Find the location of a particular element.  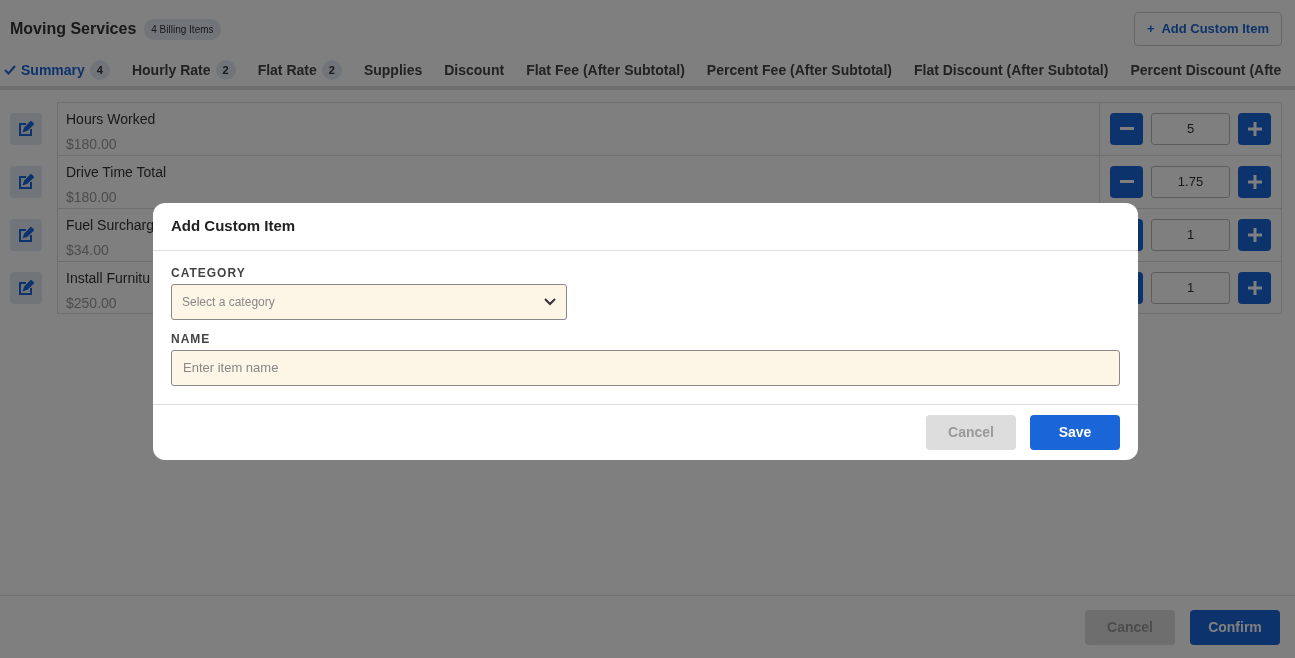

page-title: Moving Services is located at coordinates (73, 29).